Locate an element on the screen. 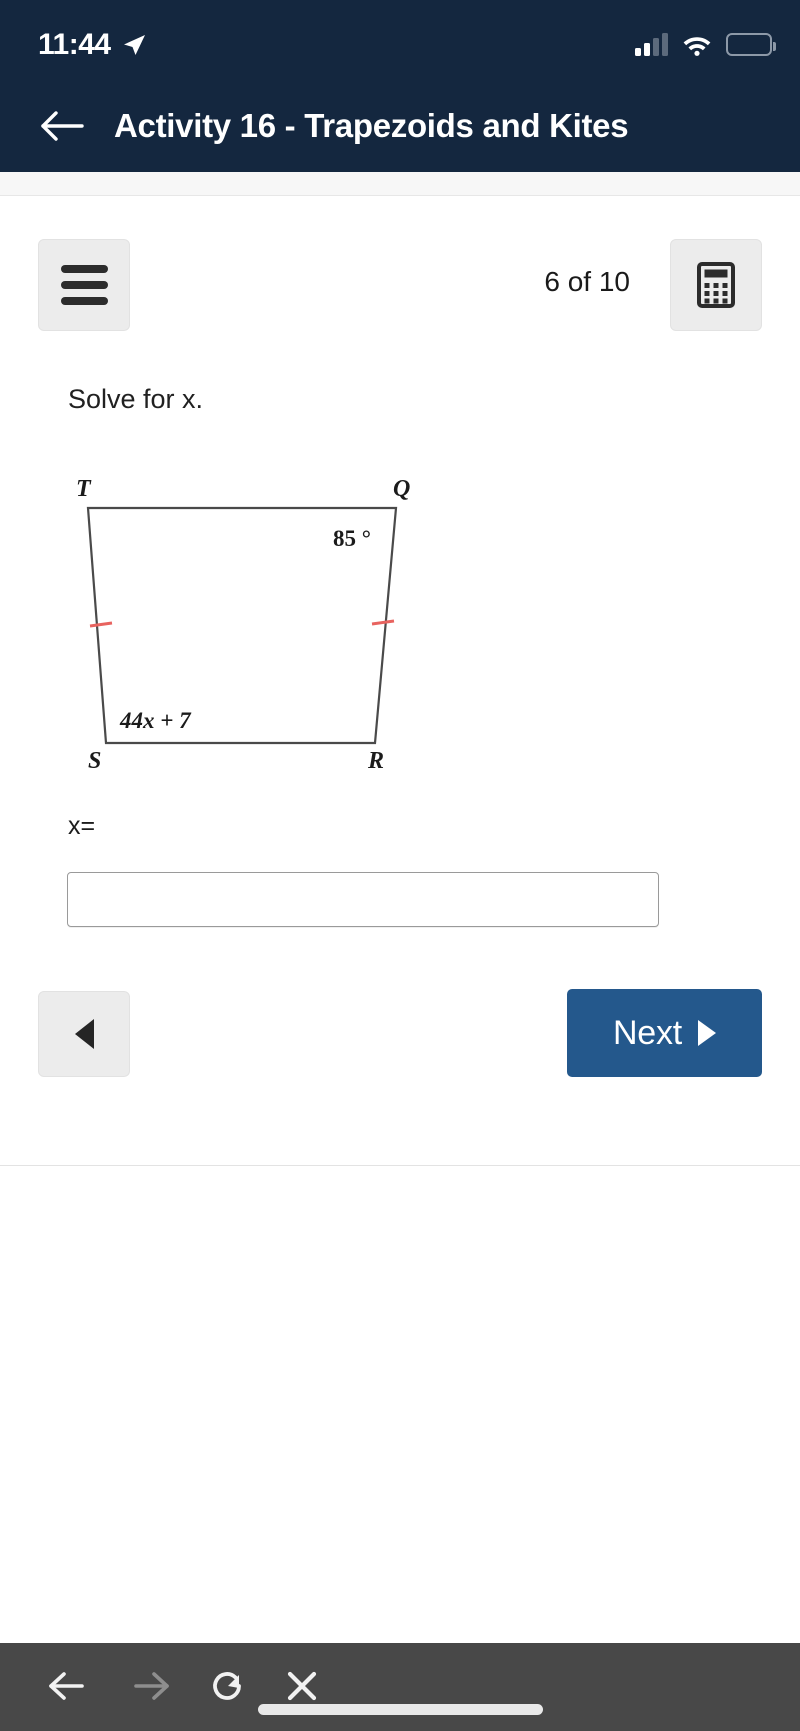 The image size is (800, 1731). previous-button is located at coordinates (84, 1034).